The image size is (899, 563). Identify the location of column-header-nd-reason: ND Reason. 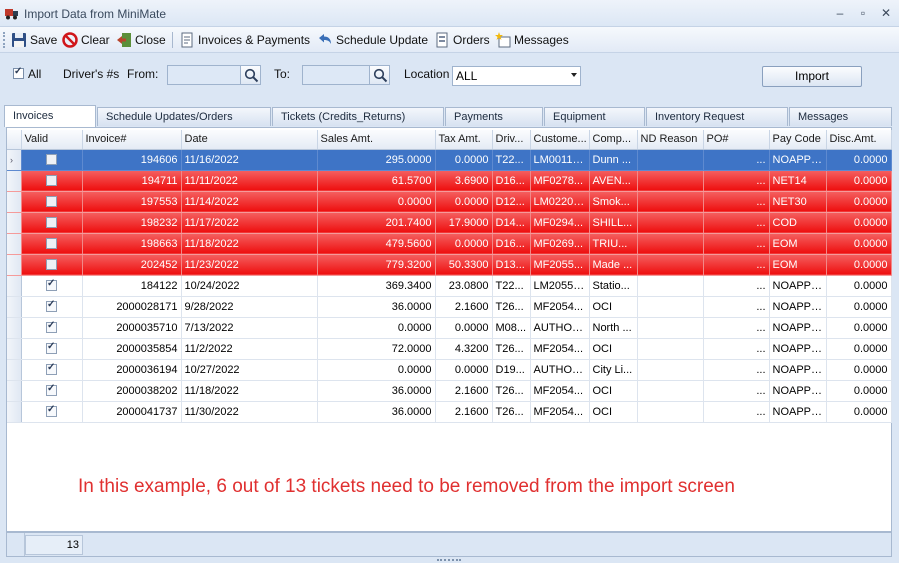
(670, 140).